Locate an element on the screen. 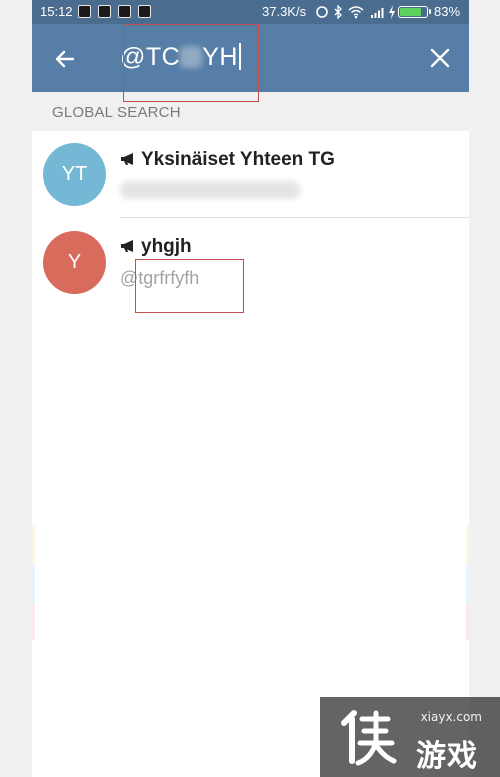  divider is located at coordinates (294, 217).